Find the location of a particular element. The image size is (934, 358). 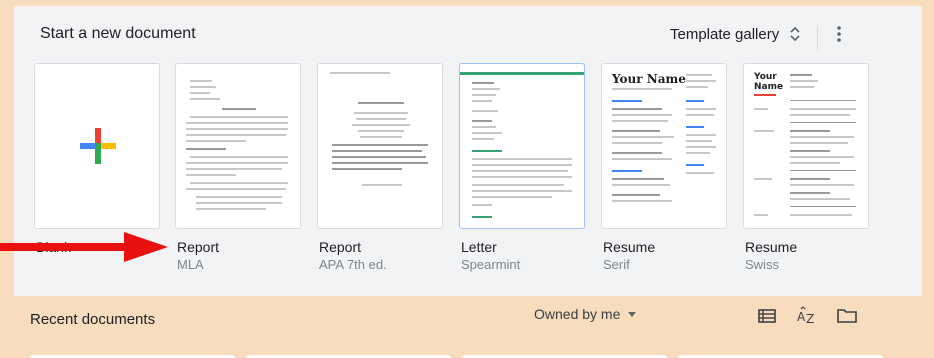

template-subtitle: Serif is located at coordinates (616, 264).